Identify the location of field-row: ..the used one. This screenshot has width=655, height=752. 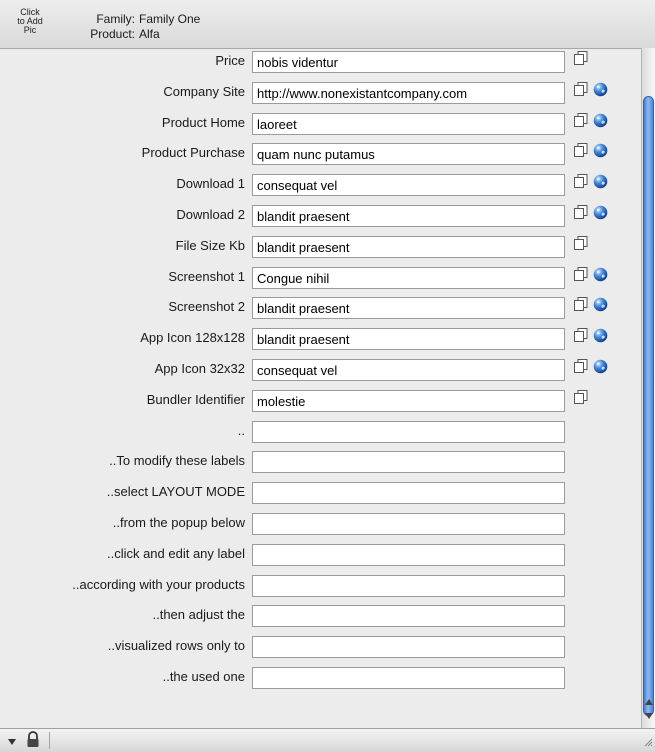
(320, 677).